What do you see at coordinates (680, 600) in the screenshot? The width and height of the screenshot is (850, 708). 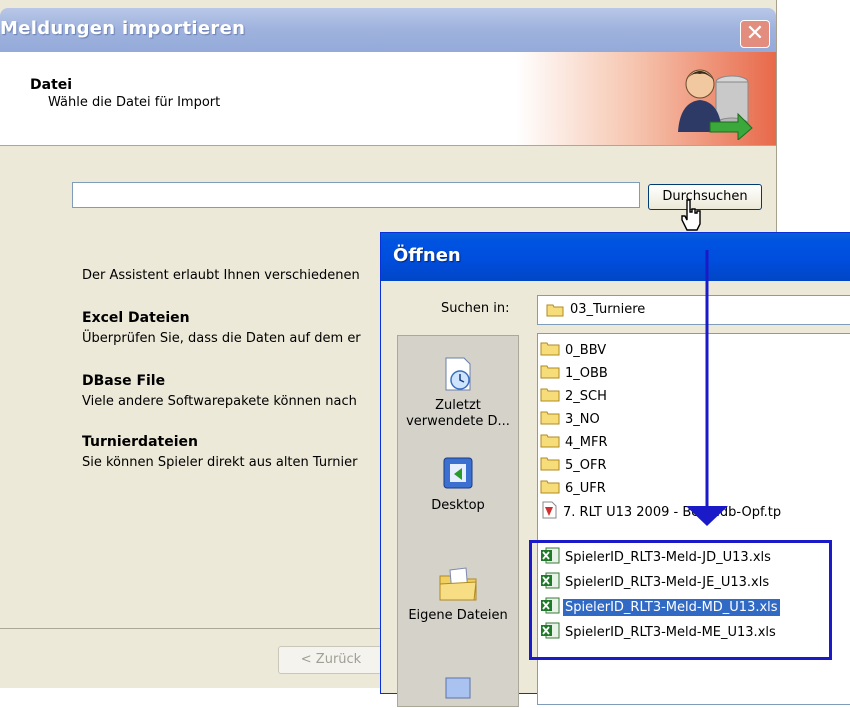 I see `annotation-highlight-box` at bounding box center [680, 600].